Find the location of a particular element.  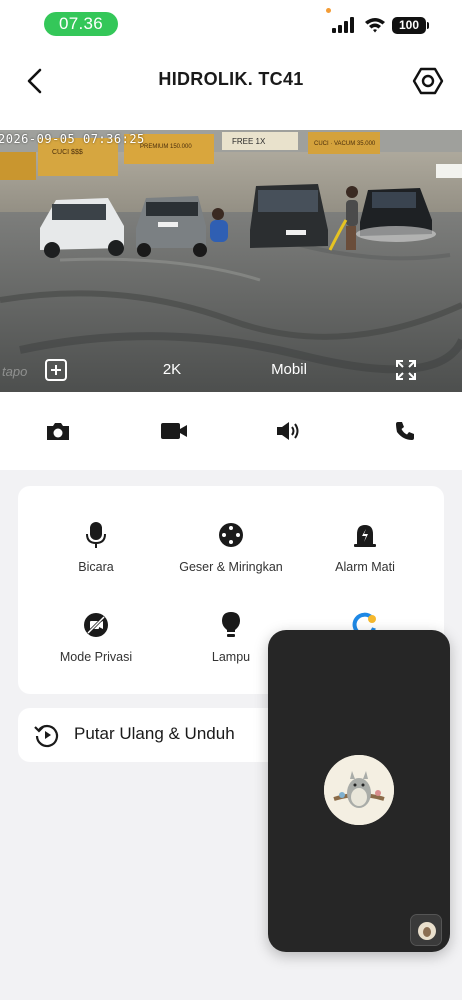

feed-sign-text: CUCI $$$ is located at coordinates (67, 152).